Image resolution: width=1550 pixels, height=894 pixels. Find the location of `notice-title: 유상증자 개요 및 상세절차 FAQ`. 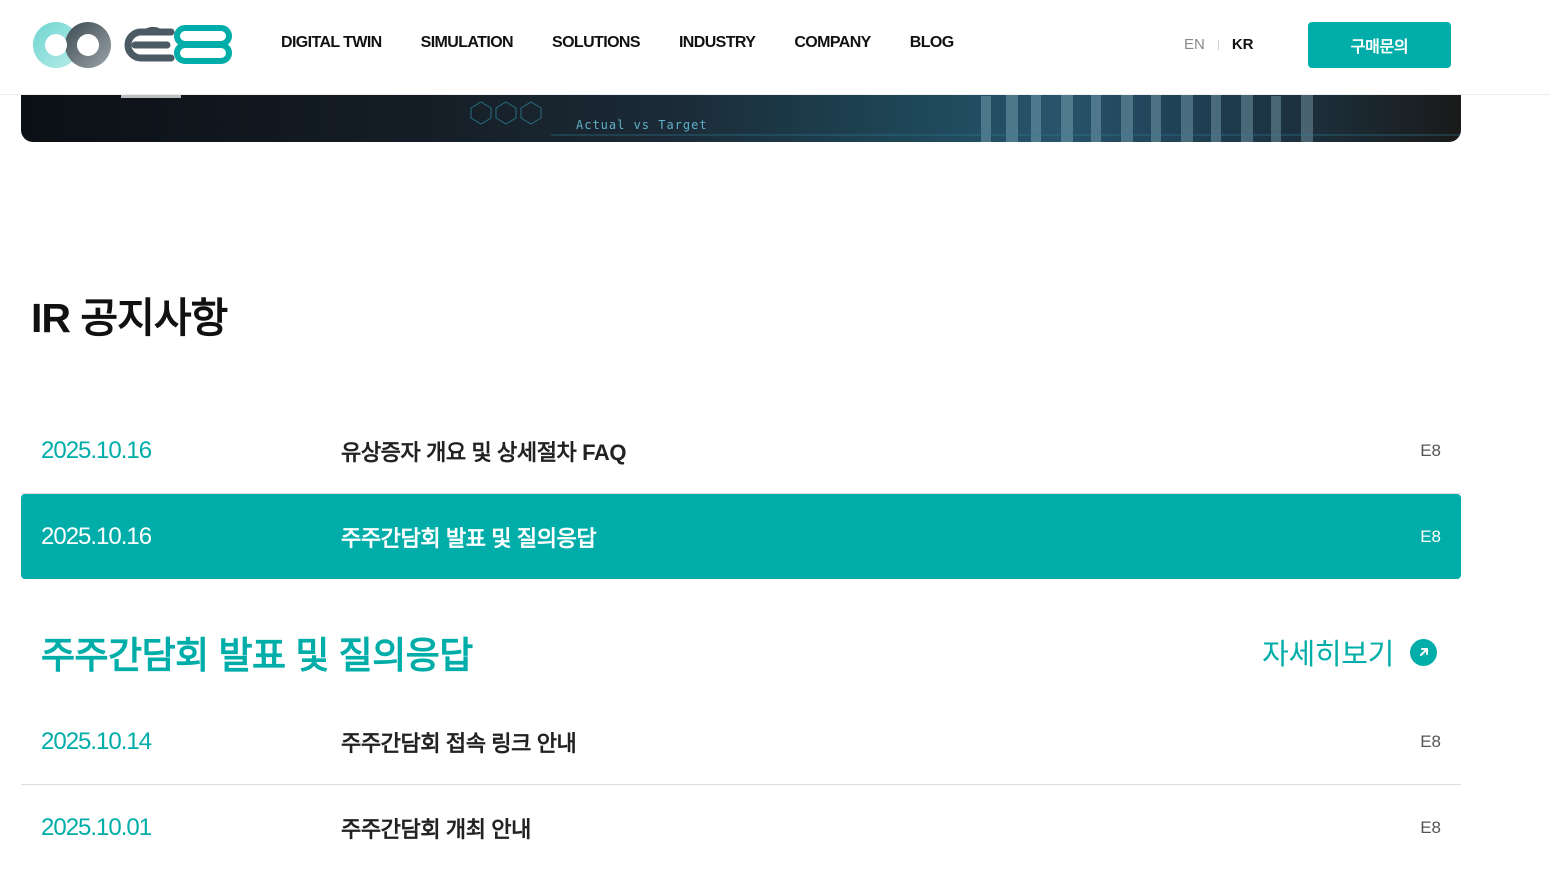

notice-title: 유상증자 개요 및 상세절차 FAQ is located at coordinates (484, 451).